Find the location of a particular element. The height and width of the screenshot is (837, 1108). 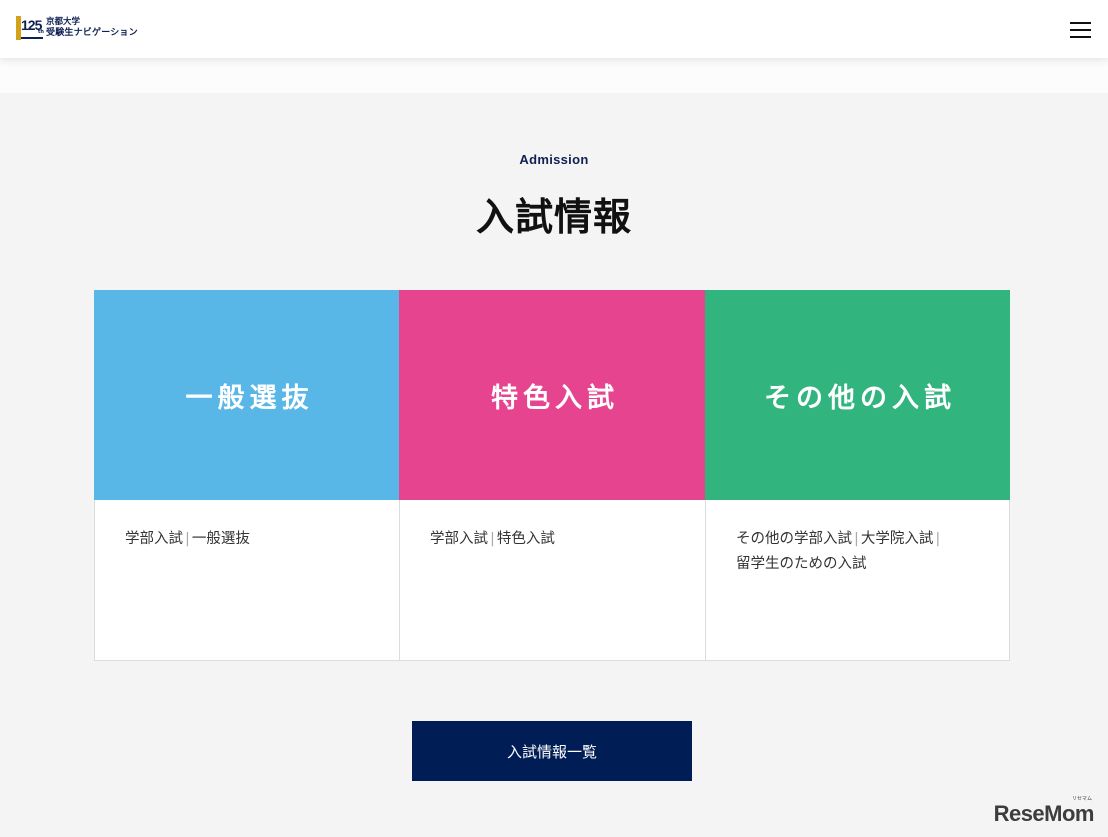

card-banner-title: 特色入試 is located at coordinates (555, 398).